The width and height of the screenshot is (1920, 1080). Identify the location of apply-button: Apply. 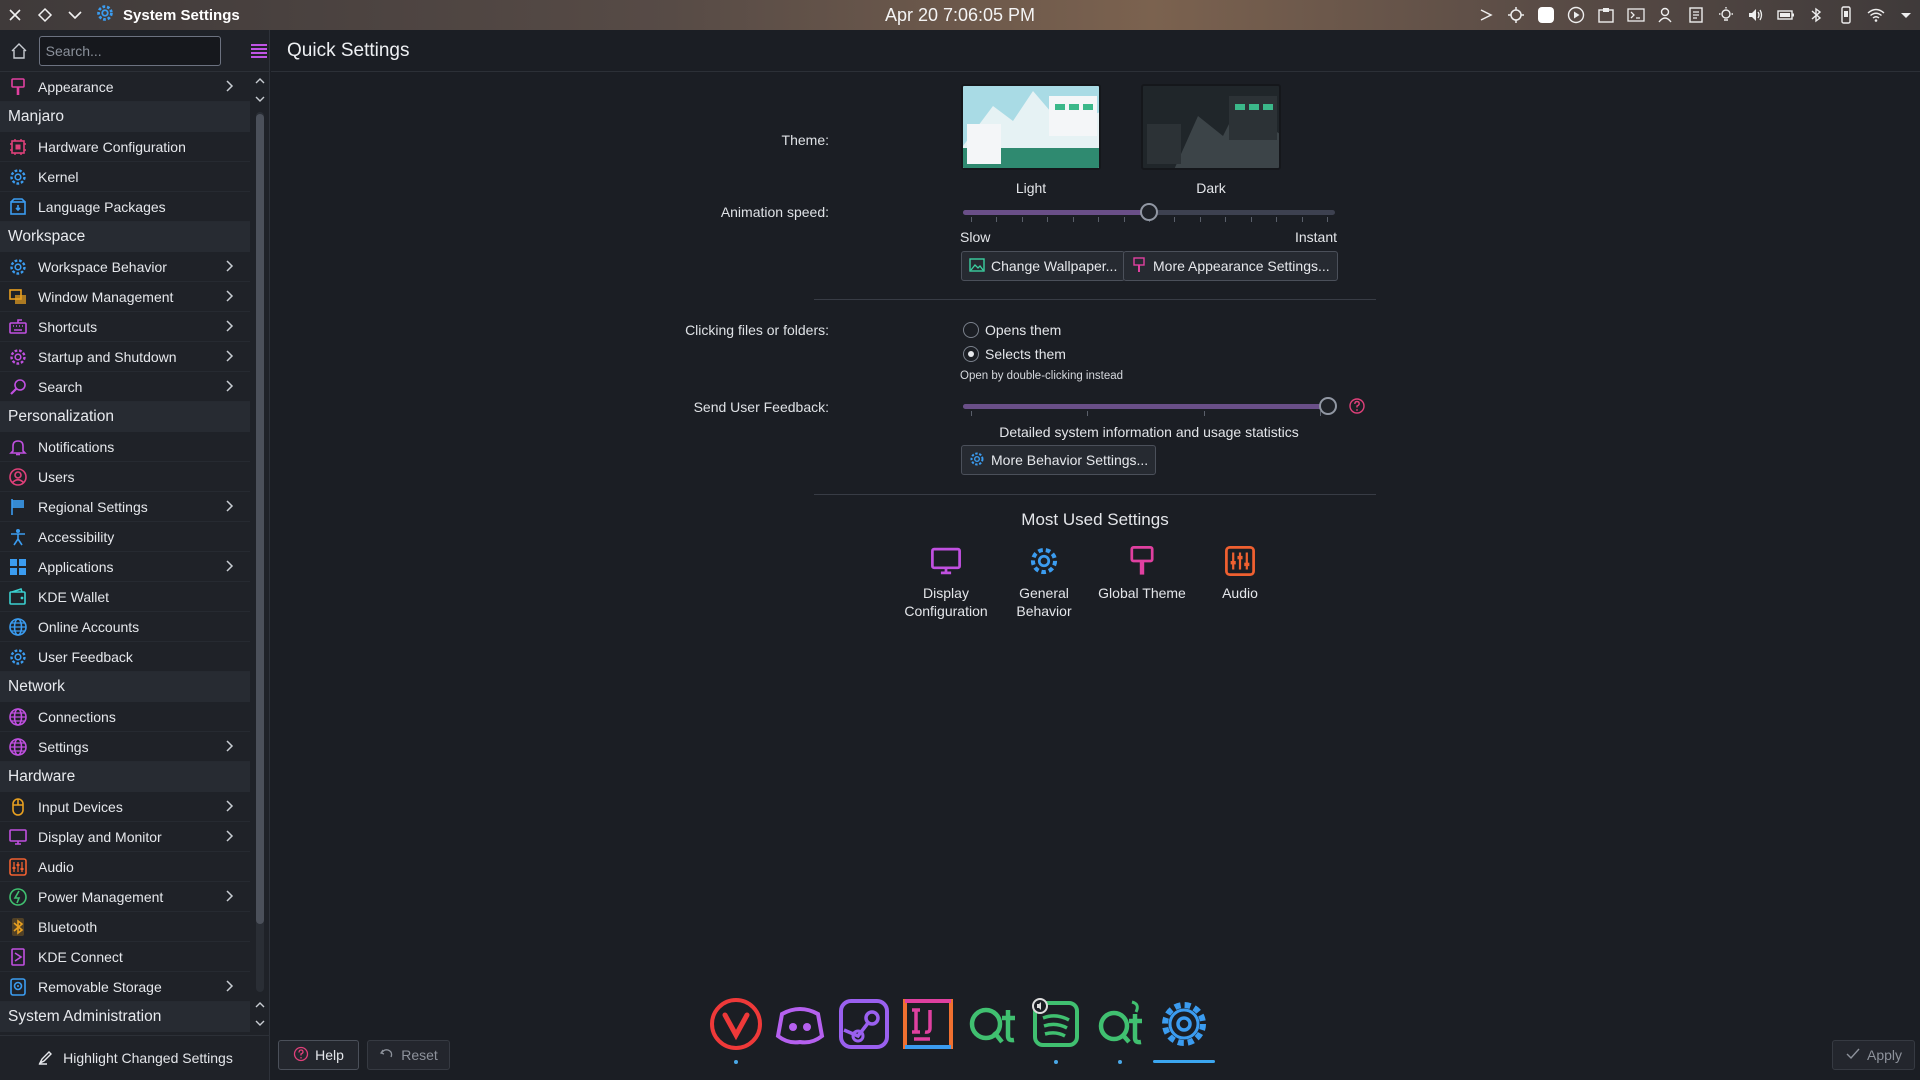
(1873, 1055).